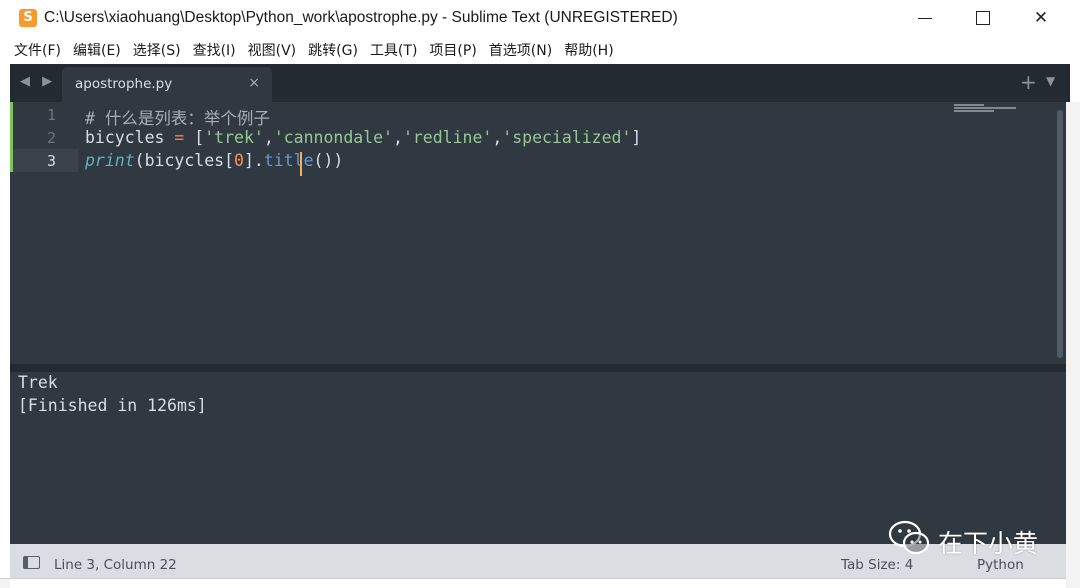  I want to click on tab-menu-chevron-down-icon: ▼, so click(1050, 81).